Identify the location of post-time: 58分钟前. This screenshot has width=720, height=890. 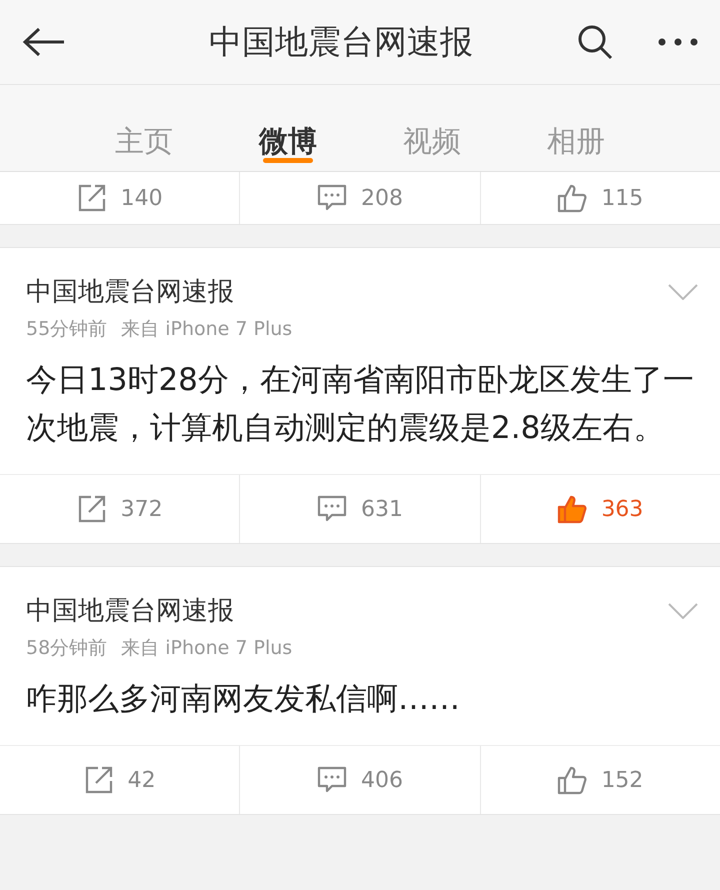
(67, 648).